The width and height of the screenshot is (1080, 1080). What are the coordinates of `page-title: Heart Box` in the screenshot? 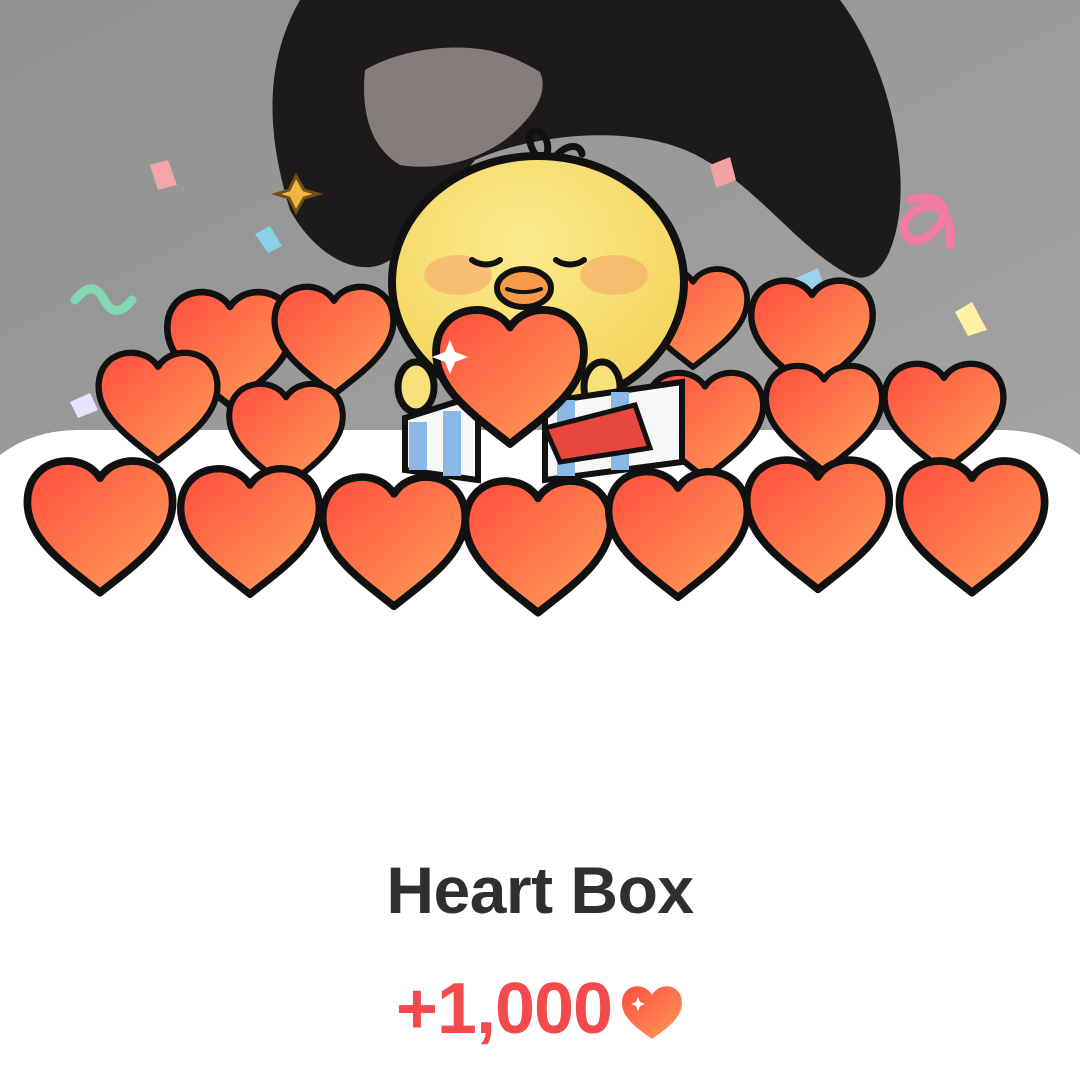 It's located at (540, 890).